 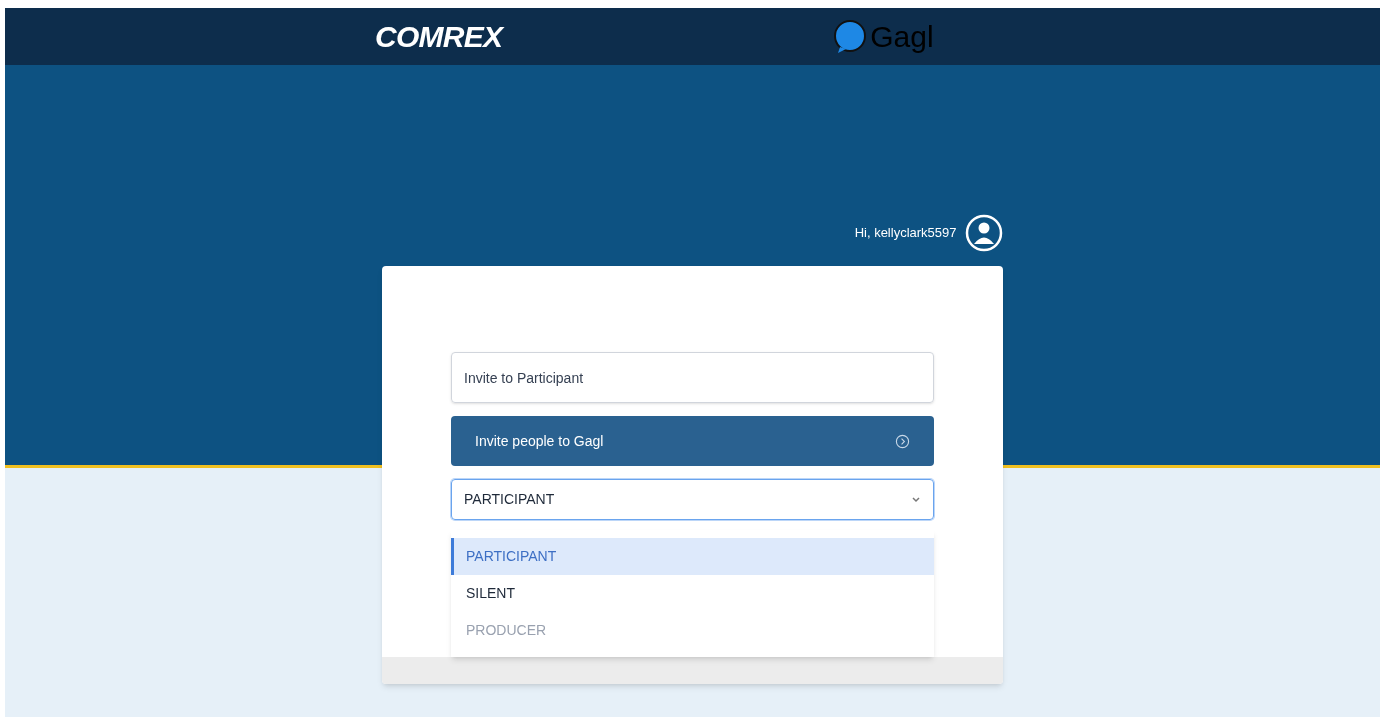 I want to click on role-select: PARTICIPANT, so click(x=692, y=499).